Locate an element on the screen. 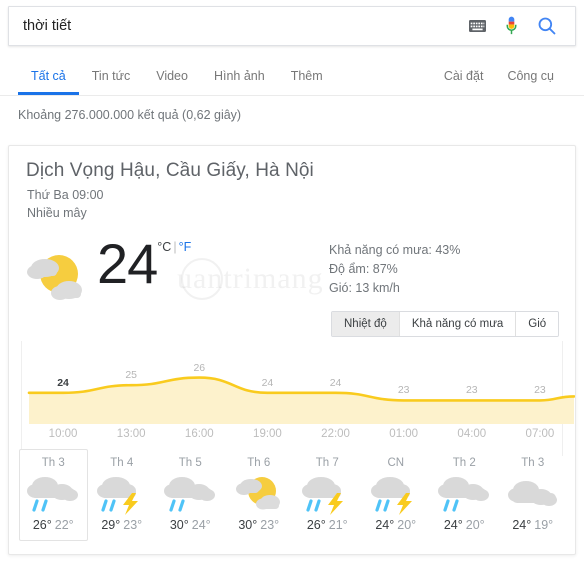  forecast-day-temps: 30° 24° is located at coordinates (190, 525).